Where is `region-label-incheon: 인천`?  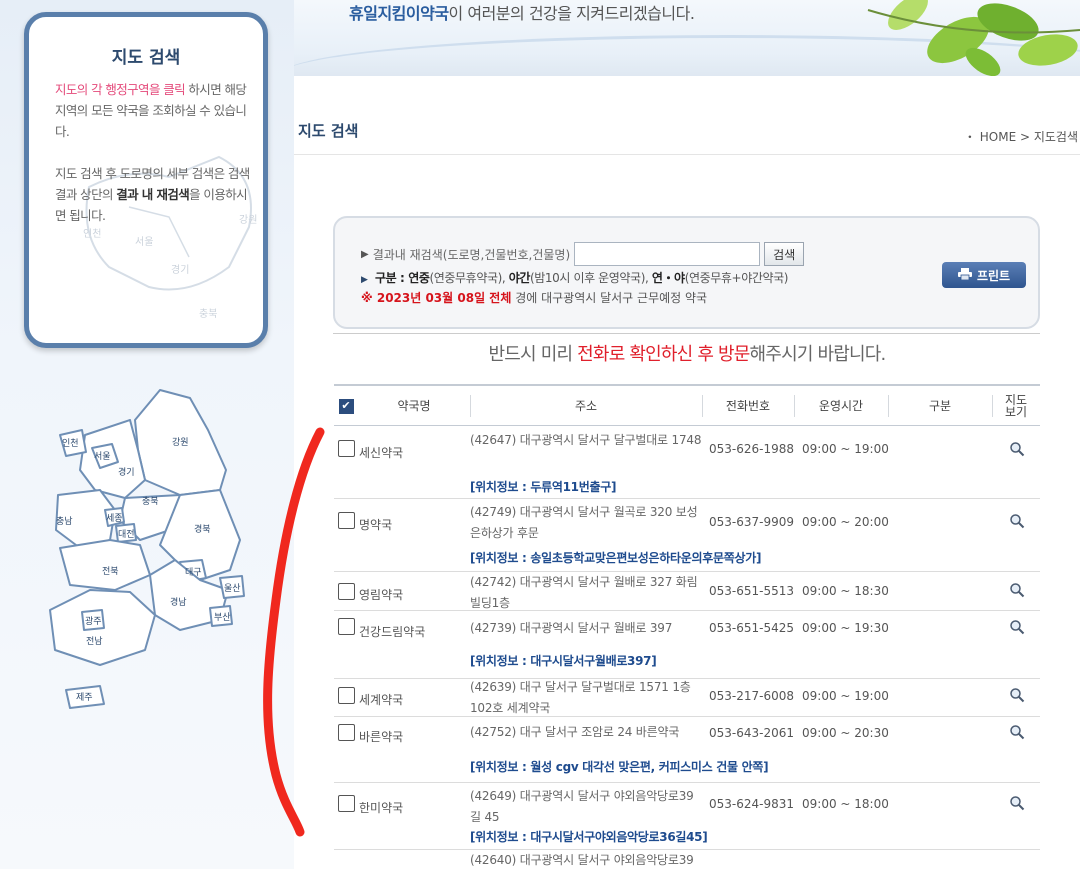
region-label-incheon: 인천 is located at coordinates (70, 443).